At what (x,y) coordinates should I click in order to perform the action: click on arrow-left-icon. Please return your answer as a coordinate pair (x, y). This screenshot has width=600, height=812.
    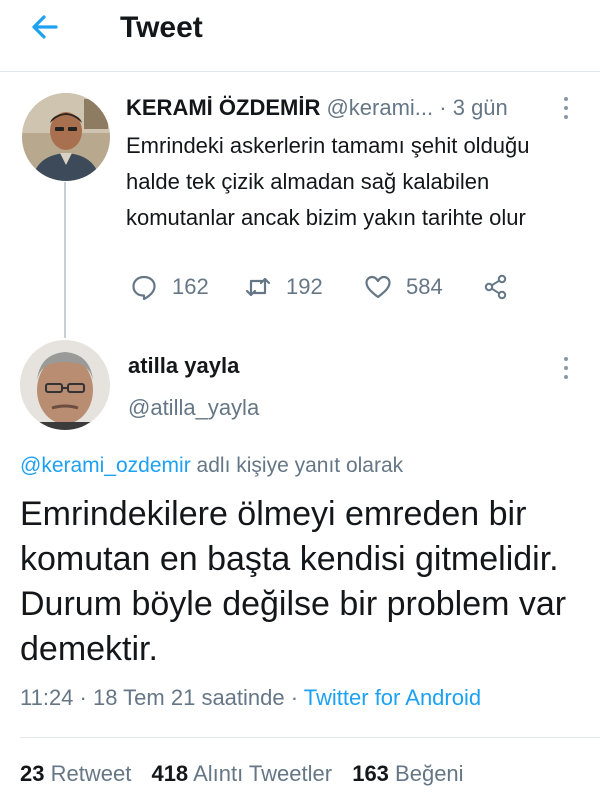
    Looking at the image, I should click on (45, 27).